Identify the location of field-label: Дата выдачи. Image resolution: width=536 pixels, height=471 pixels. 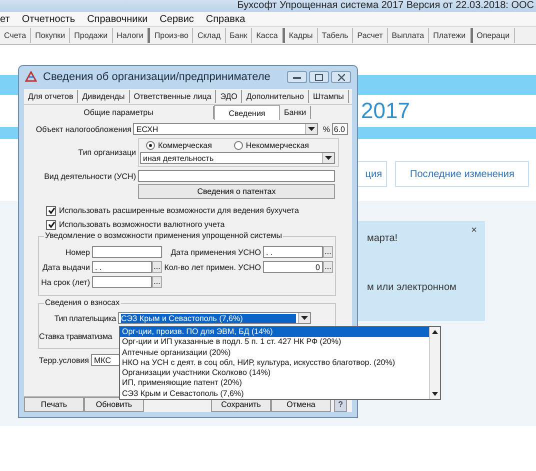
(65, 267).